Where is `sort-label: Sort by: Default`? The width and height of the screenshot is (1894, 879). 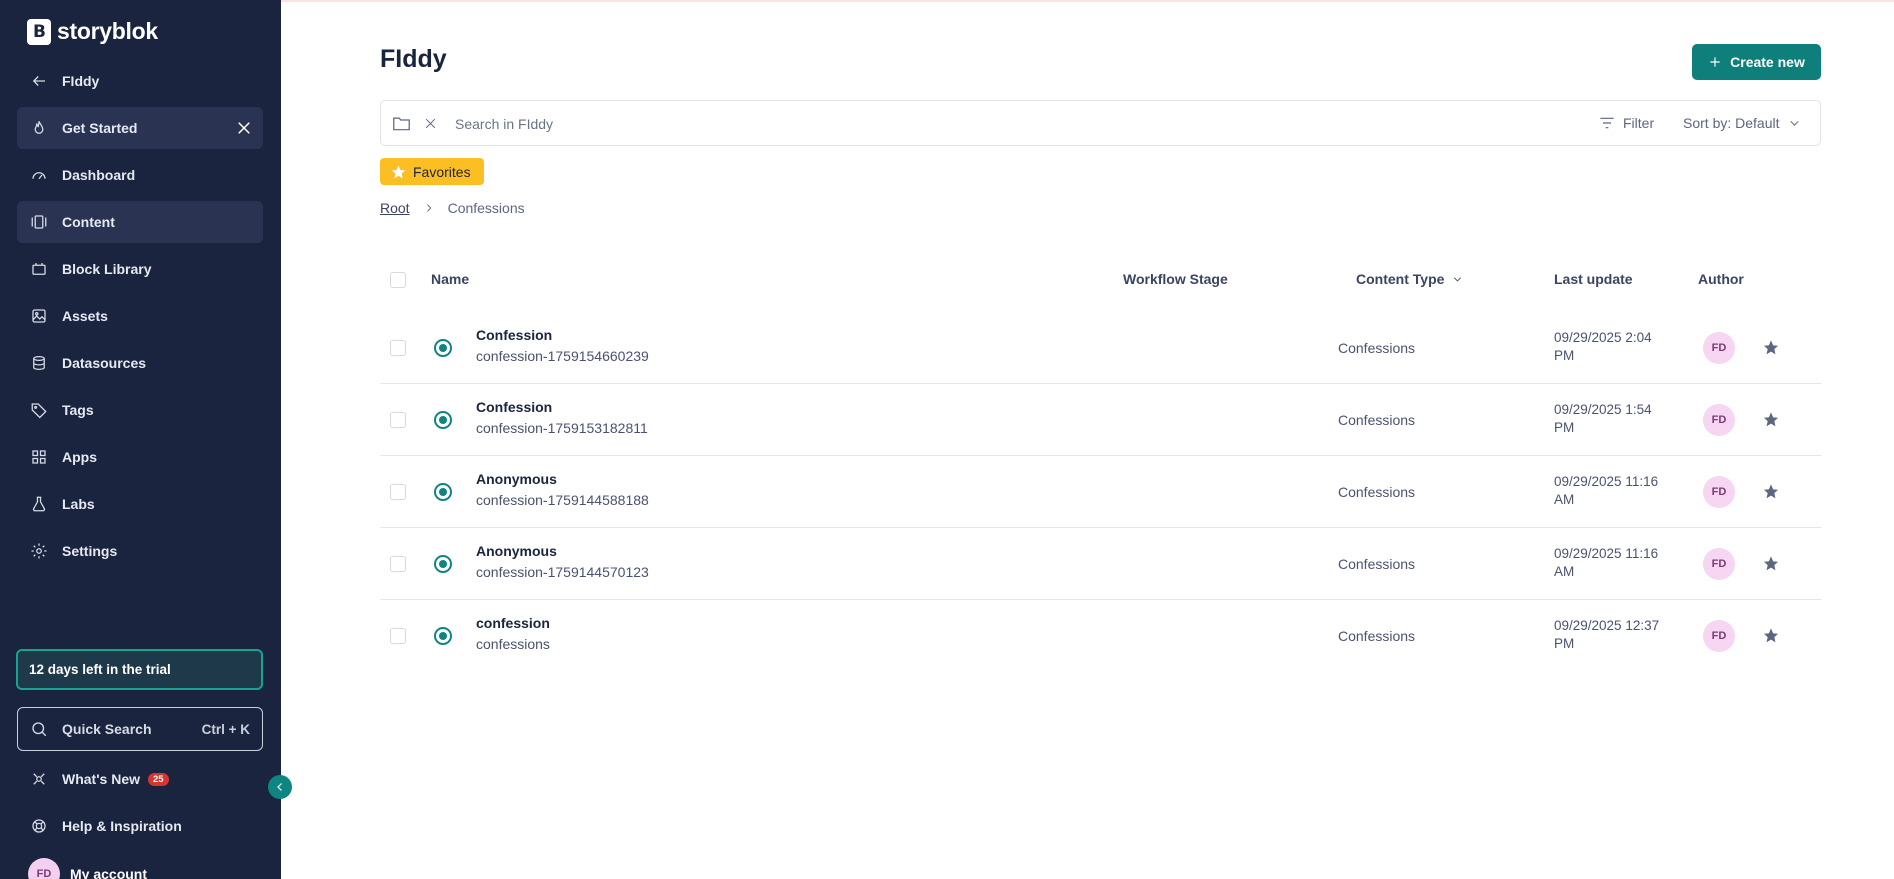 sort-label: Sort by: Default is located at coordinates (1731, 123).